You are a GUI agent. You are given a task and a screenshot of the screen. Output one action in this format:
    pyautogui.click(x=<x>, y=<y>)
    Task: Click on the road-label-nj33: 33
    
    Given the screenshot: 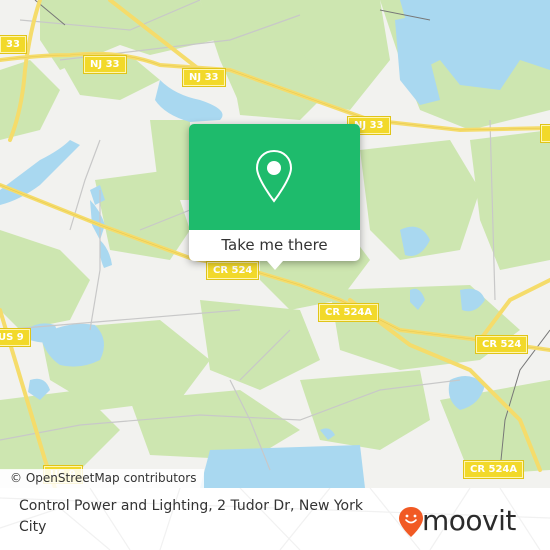 What is the action you would take?
    pyautogui.click(x=13, y=44)
    